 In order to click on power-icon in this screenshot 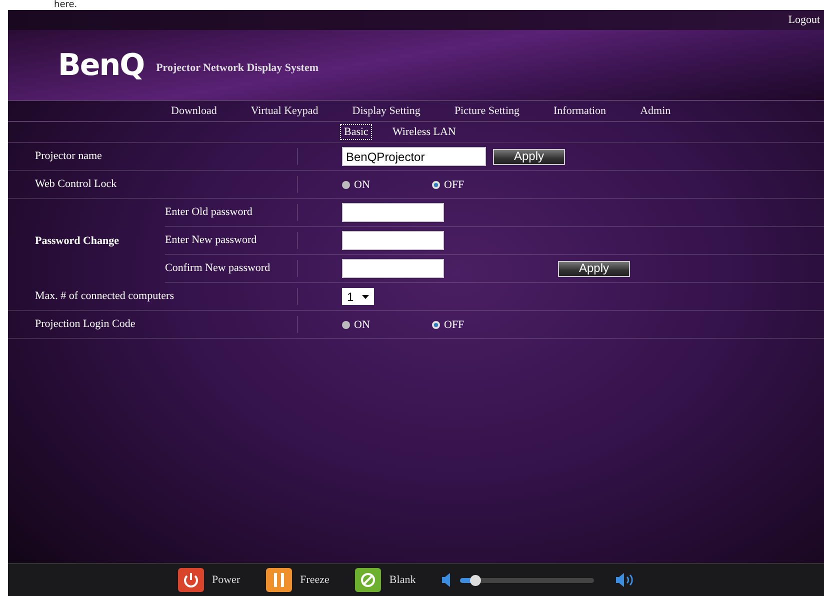, I will do `click(191, 580)`.